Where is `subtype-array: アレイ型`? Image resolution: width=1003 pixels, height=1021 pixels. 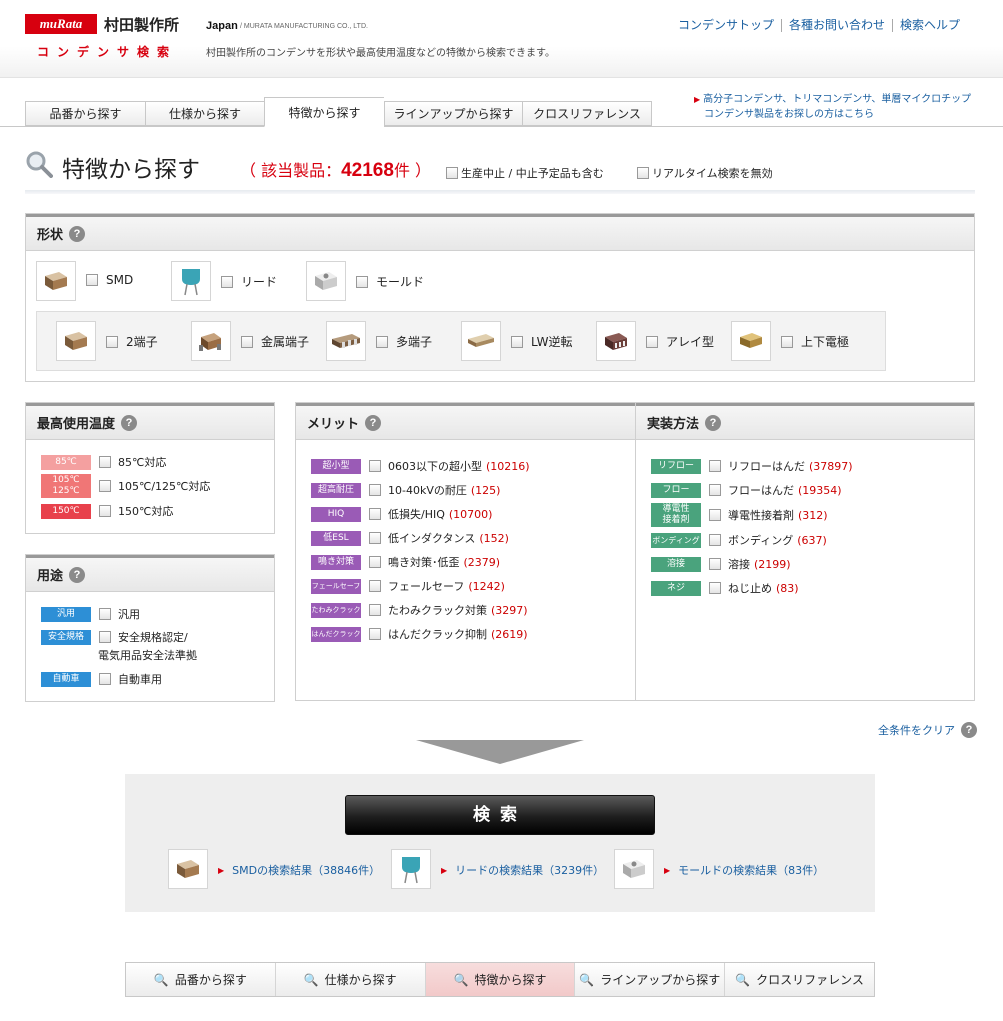 subtype-array: アレイ型 is located at coordinates (680, 341).